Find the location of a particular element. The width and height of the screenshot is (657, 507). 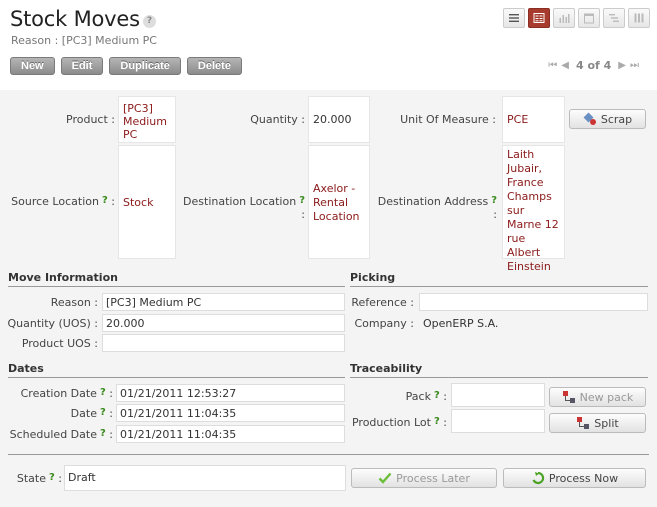

product-label: Product : is located at coordinates (90, 119).